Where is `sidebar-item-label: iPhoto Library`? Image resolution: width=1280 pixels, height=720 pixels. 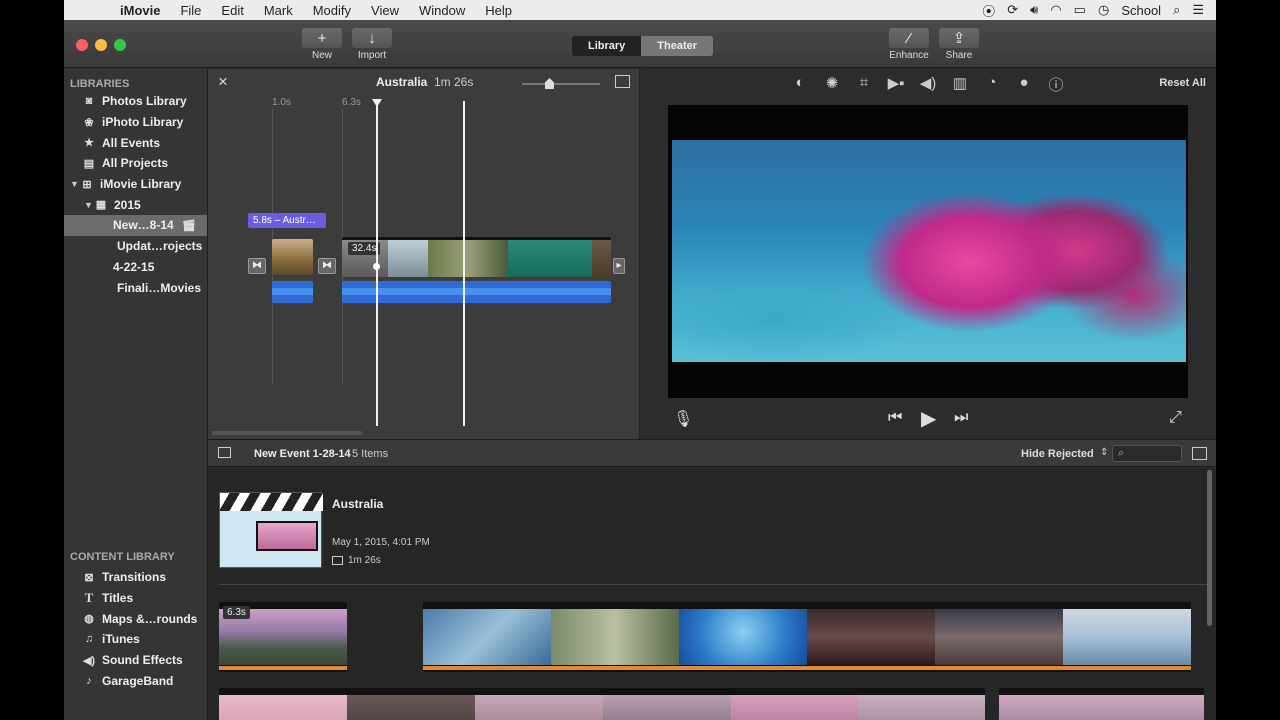 sidebar-item-label: iPhoto Library is located at coordinates (143, 122).